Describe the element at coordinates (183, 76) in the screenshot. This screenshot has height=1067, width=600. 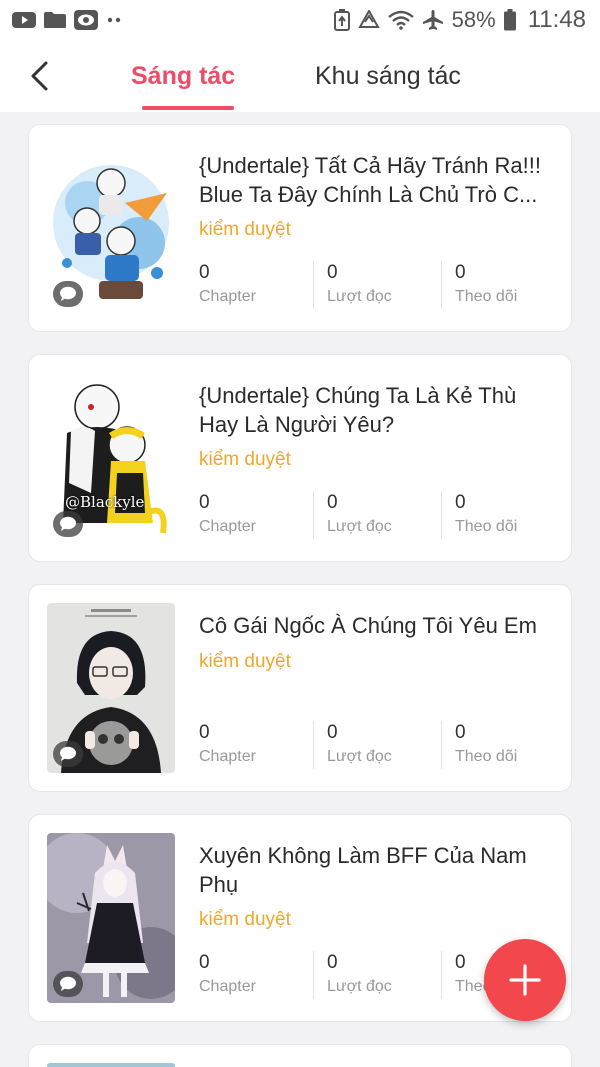
I see `tab-sang-tac: Sáng tác` at that location.